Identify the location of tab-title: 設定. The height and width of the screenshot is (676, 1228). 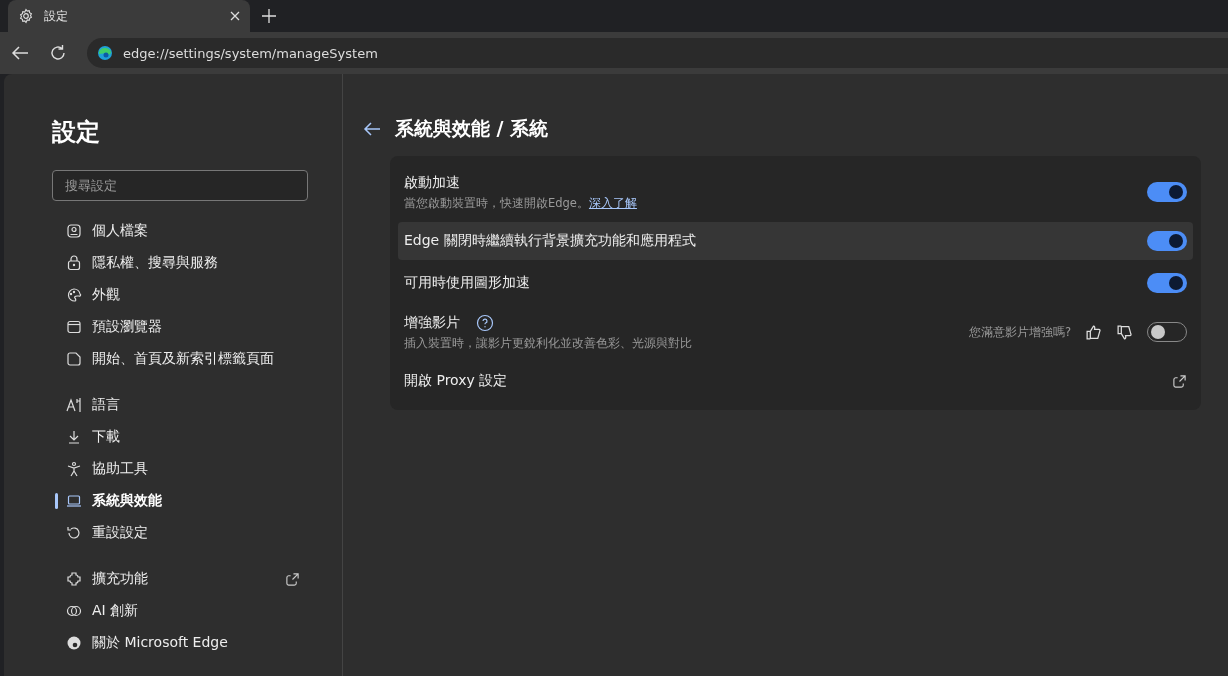
(56, 16).